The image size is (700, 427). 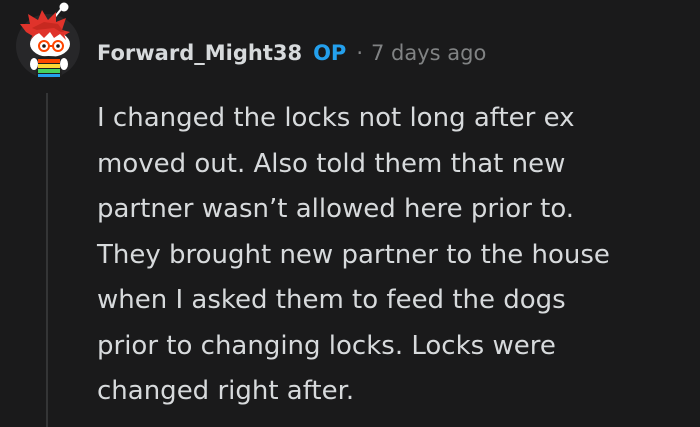 I want to click on comment-header: Forward_Might38 OP · 7 days ago, so click(x=291, y=53).